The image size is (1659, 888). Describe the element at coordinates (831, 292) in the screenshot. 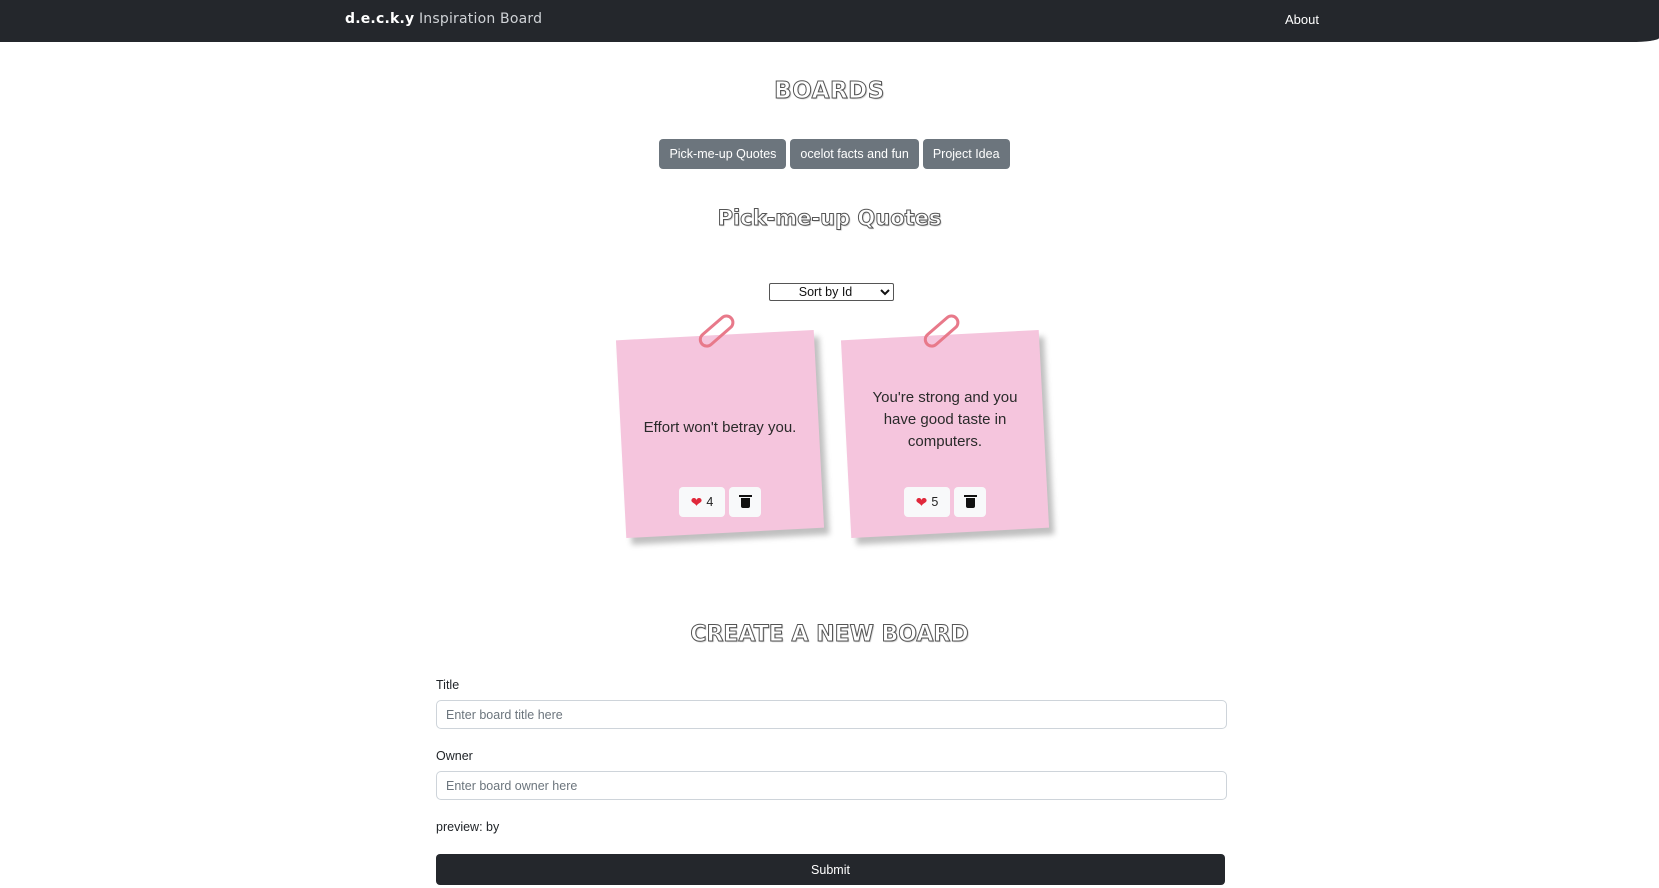

I see `sort-select: Sort by Id` at that location.